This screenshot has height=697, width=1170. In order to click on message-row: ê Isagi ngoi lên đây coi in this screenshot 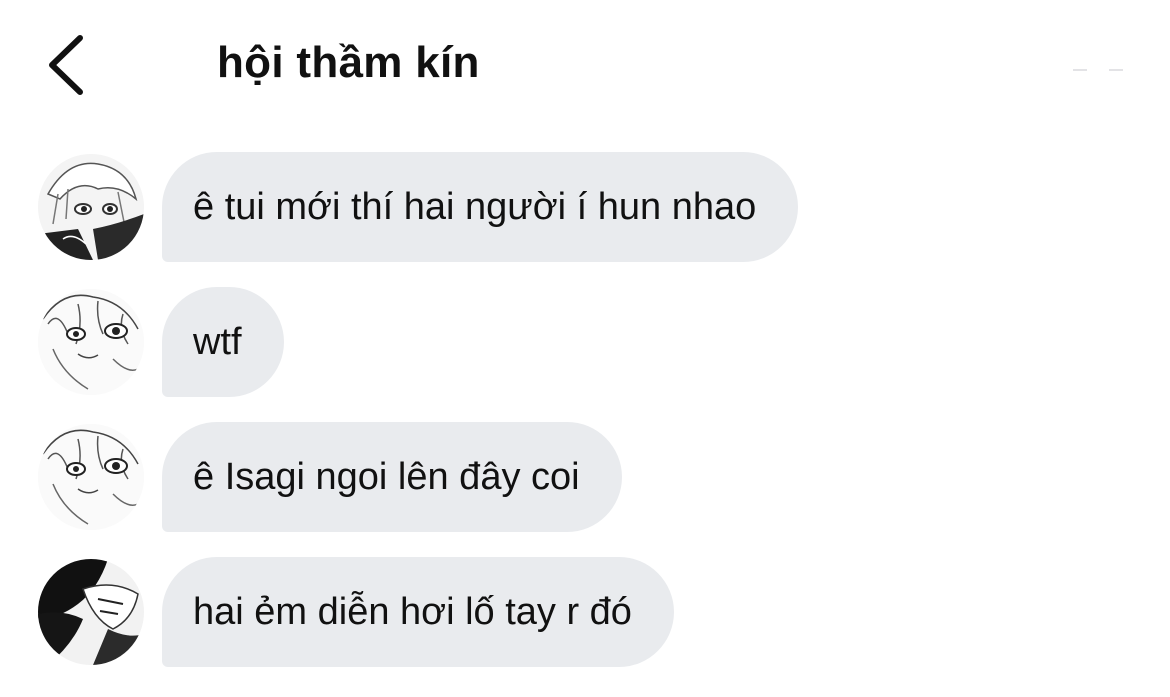, I will do `click(588, 477)`.